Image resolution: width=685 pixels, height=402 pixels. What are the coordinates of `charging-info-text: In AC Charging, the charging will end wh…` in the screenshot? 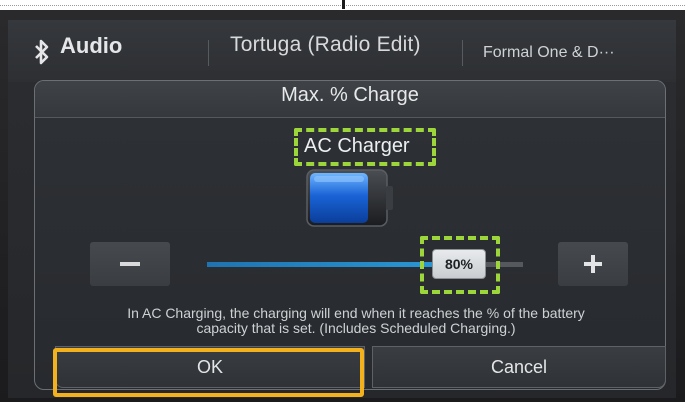 It's located at (356, 321).